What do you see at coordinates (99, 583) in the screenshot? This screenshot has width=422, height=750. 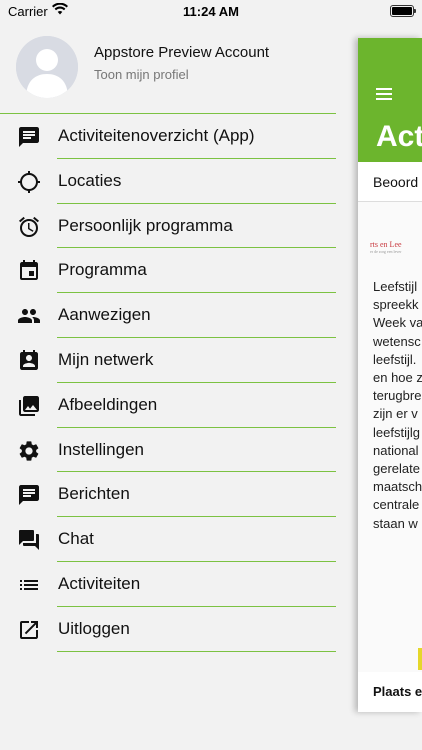 I see `menu-item-label: Activiteiten` at bounding box center [99, 583].